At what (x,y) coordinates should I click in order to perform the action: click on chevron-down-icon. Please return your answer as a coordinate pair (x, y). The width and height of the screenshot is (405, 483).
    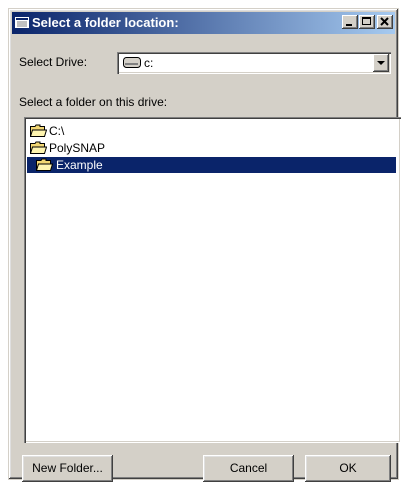
    Looking at the image, I should click on (381, 63).